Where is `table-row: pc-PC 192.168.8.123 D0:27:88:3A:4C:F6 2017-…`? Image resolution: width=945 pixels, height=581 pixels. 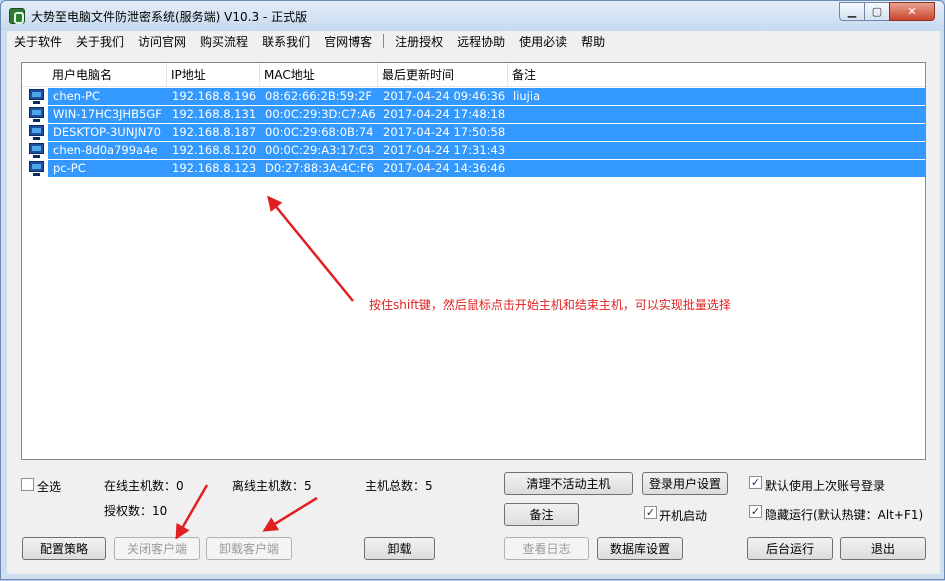 table-row: pc-PC 192.168.8.123 D0:27:88:3A:4C:F6 2017-… is located at coordinates (476, 168).